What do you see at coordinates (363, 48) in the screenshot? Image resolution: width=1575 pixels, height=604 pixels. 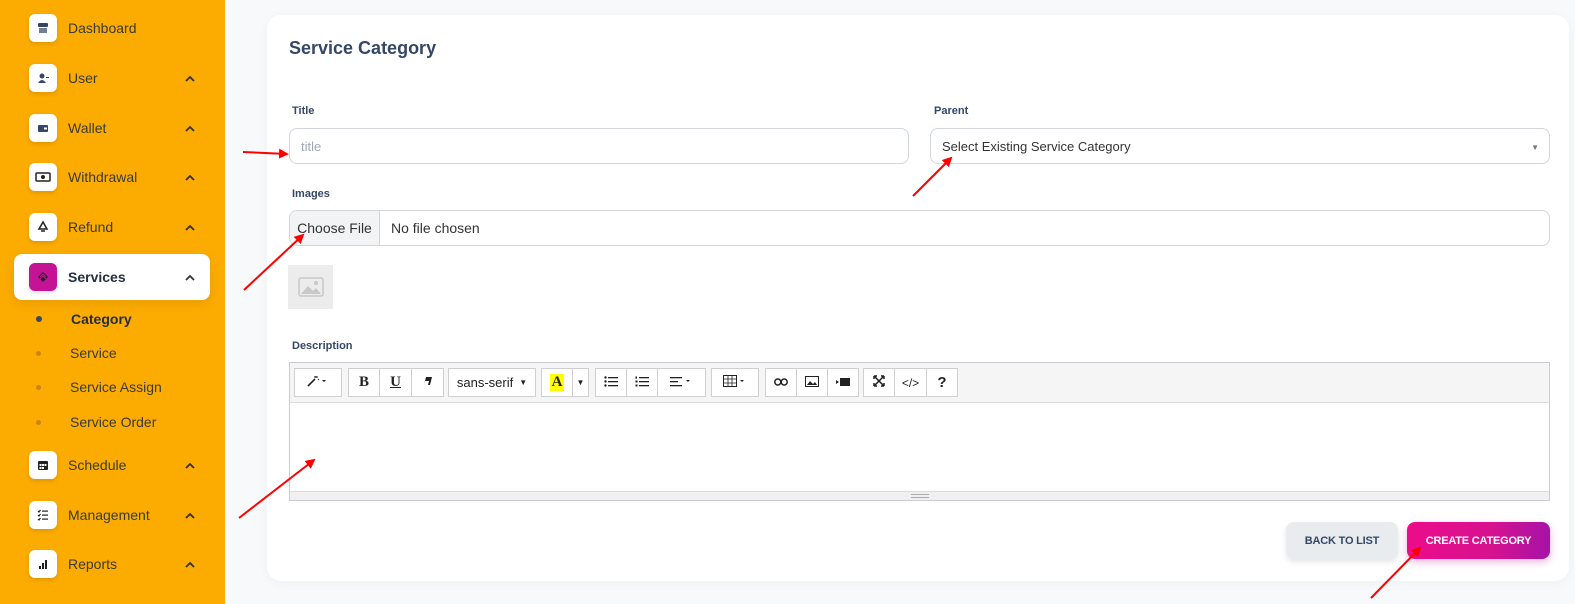 I see `page-title: Service Category` at bounding box center [363, 48].